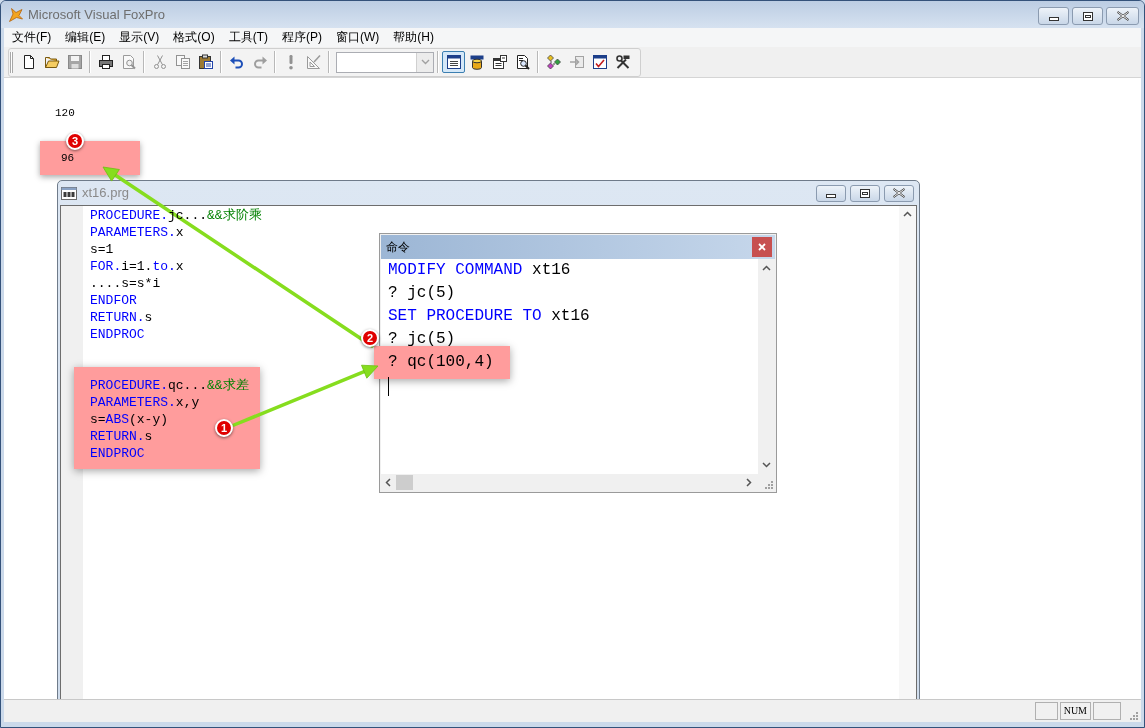 Image resolution: width=1145 pixels, height=728 pixels. Describe the element at coordinates (205, 62) in the screenshot. I see `clipboard-icon` at that location.